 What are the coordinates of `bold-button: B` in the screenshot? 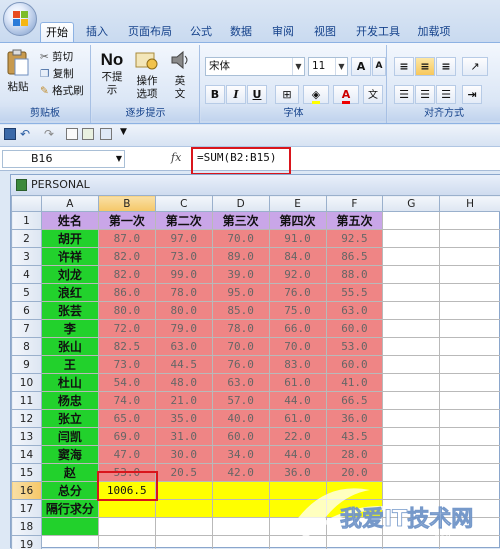 It's located at (215, 94).